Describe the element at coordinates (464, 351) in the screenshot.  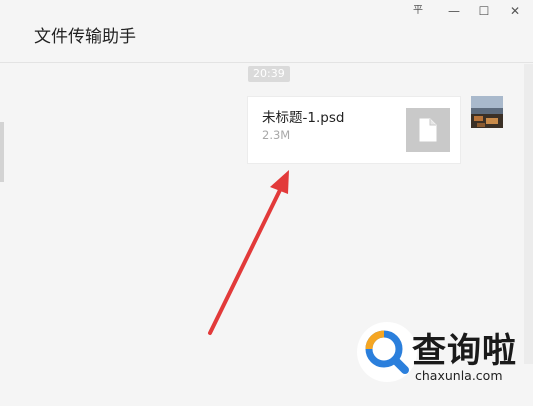
I see `watermark-logo-text: 查询啦` at that location.